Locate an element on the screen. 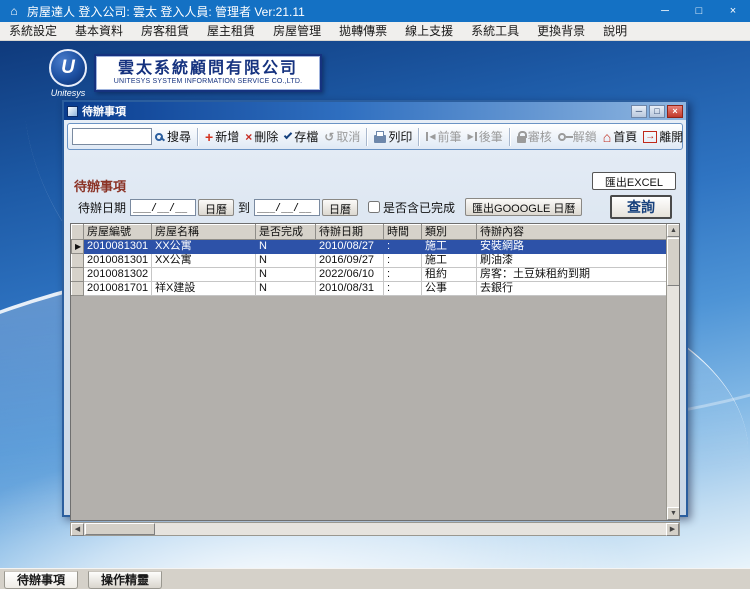  menu-item-system-tools: 系統工具 is located at coordinates (495, 31).